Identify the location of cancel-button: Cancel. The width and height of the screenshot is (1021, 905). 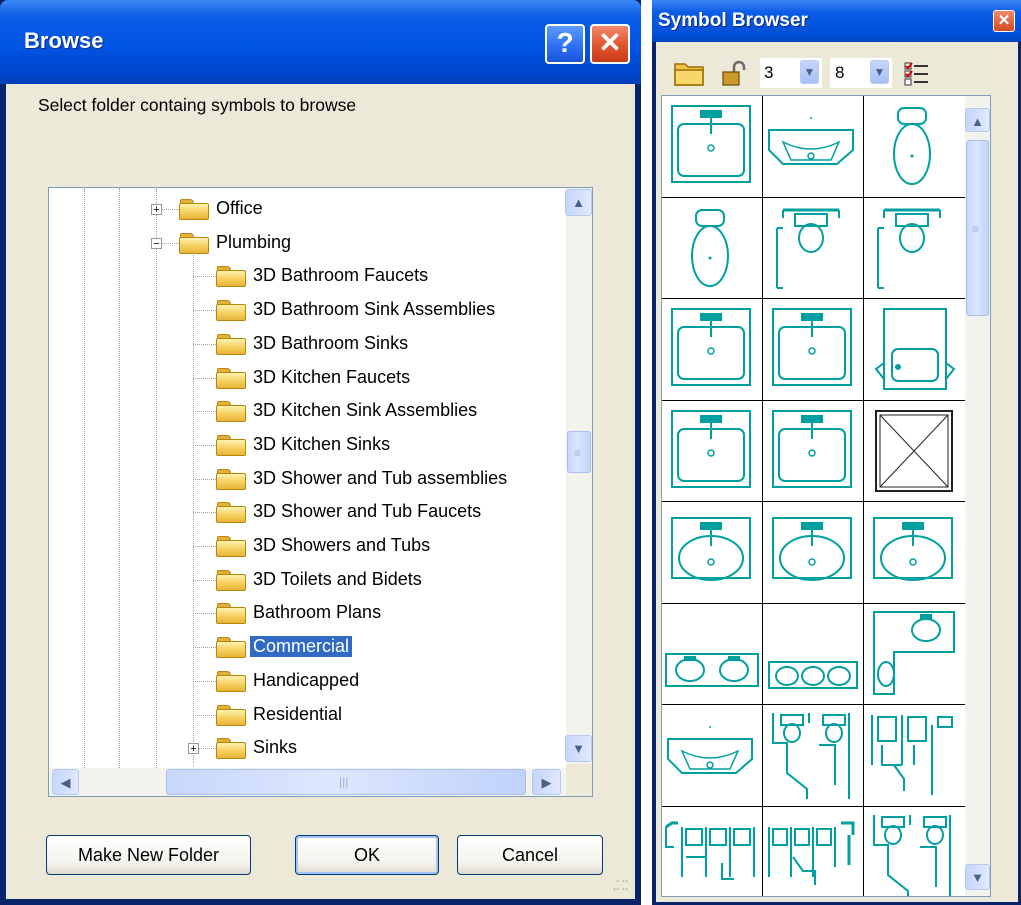
(530, 855).